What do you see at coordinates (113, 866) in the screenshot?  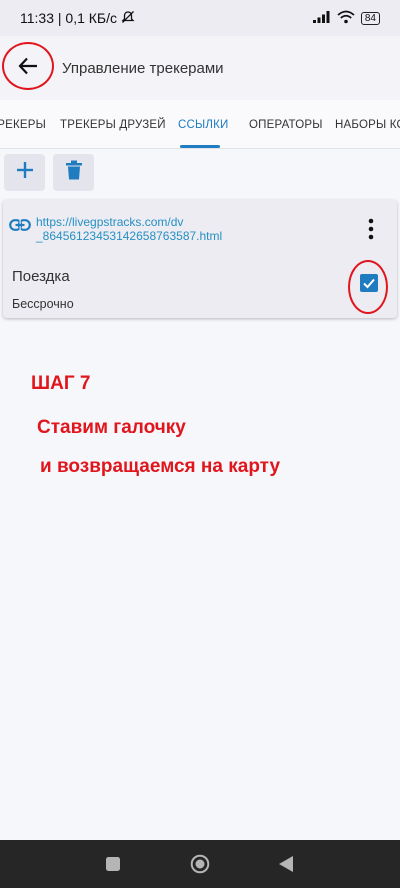 I see `recents-button` at bounding box center [113, 866].